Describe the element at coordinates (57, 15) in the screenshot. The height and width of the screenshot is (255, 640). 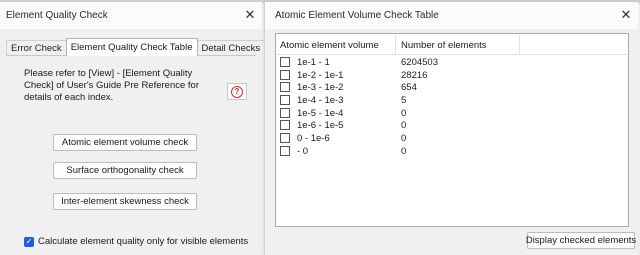
I see `left-window-title: Element Quality Check` at that location.